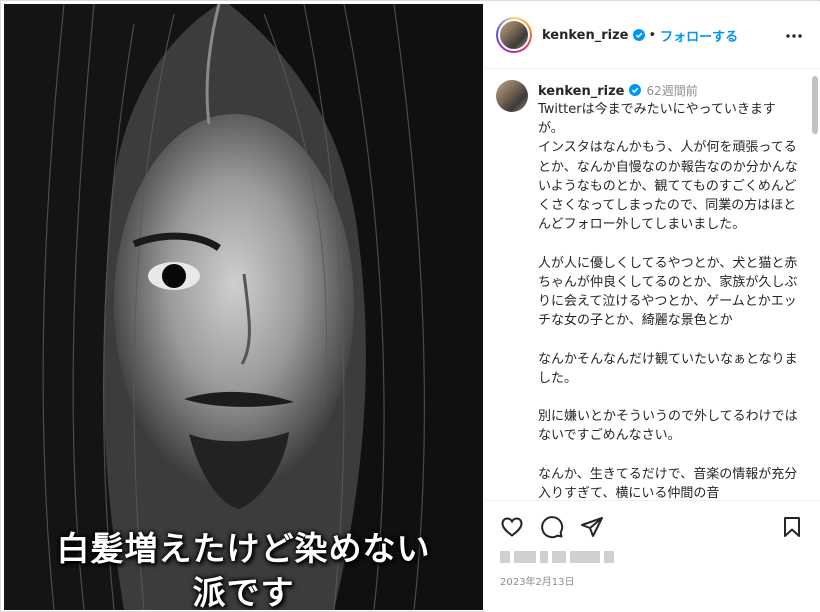 The image size is (820, 612). I want to click on more-options-icon, so click(794, 36).